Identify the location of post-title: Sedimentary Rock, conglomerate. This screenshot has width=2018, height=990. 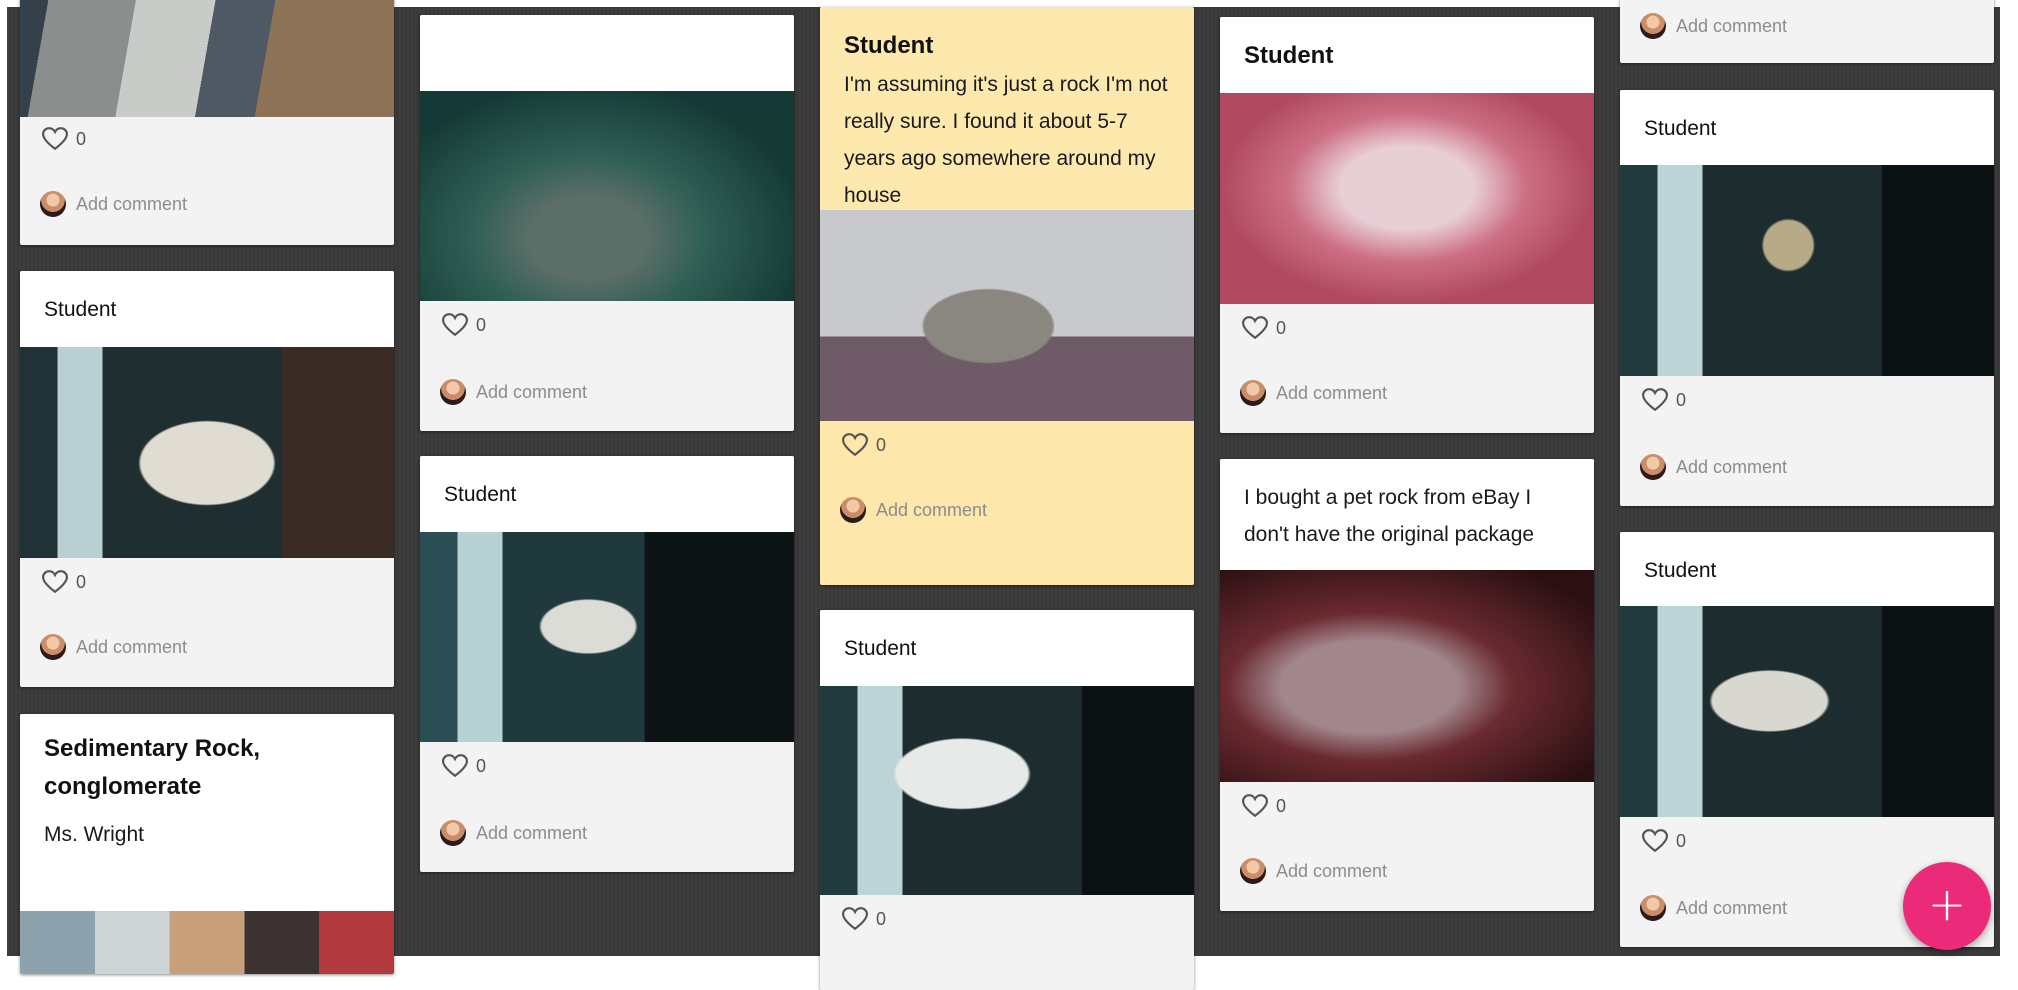
(152, 767).